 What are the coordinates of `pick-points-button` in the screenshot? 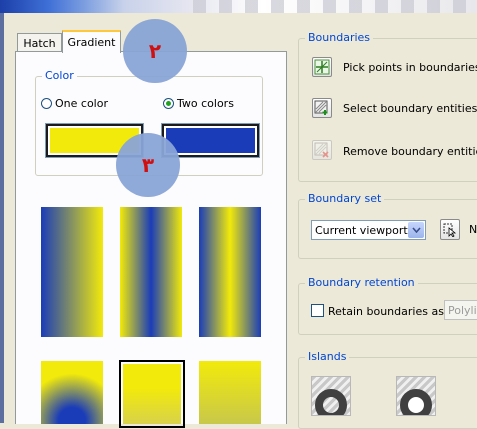 It's located at (322, 67).